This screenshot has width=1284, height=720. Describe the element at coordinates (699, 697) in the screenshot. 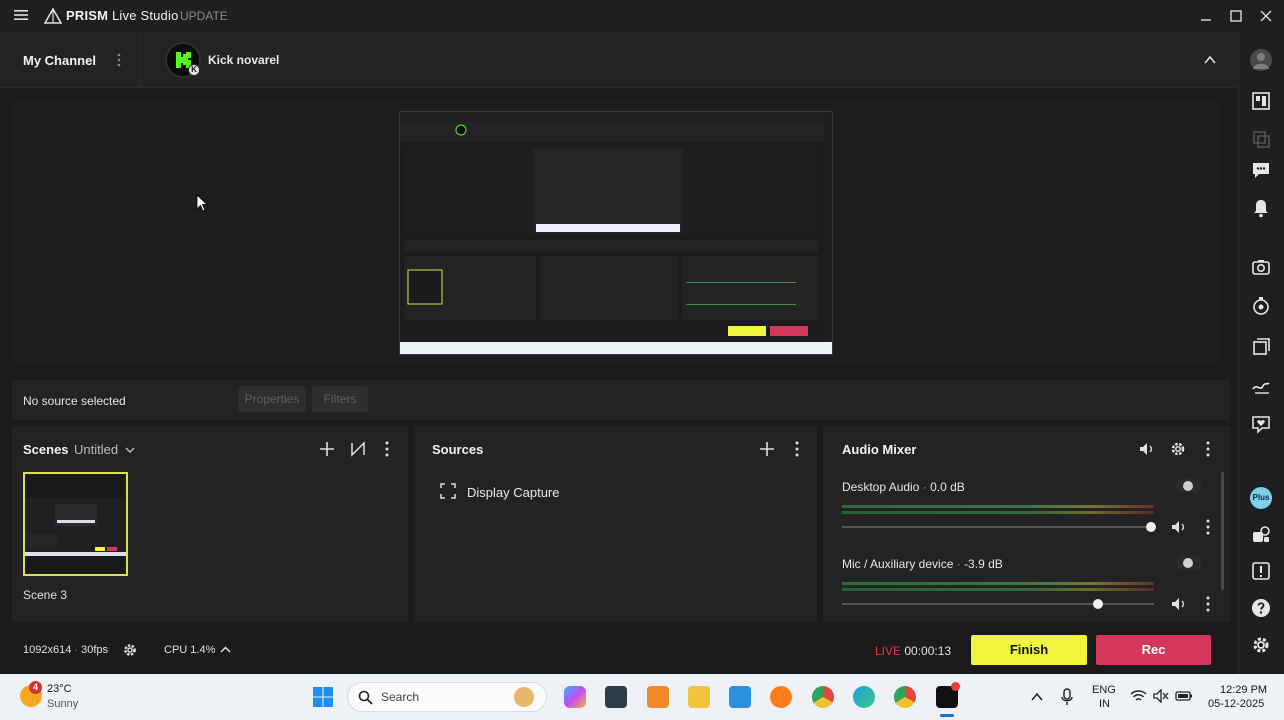

I see `file-explorer-icon` at that location.